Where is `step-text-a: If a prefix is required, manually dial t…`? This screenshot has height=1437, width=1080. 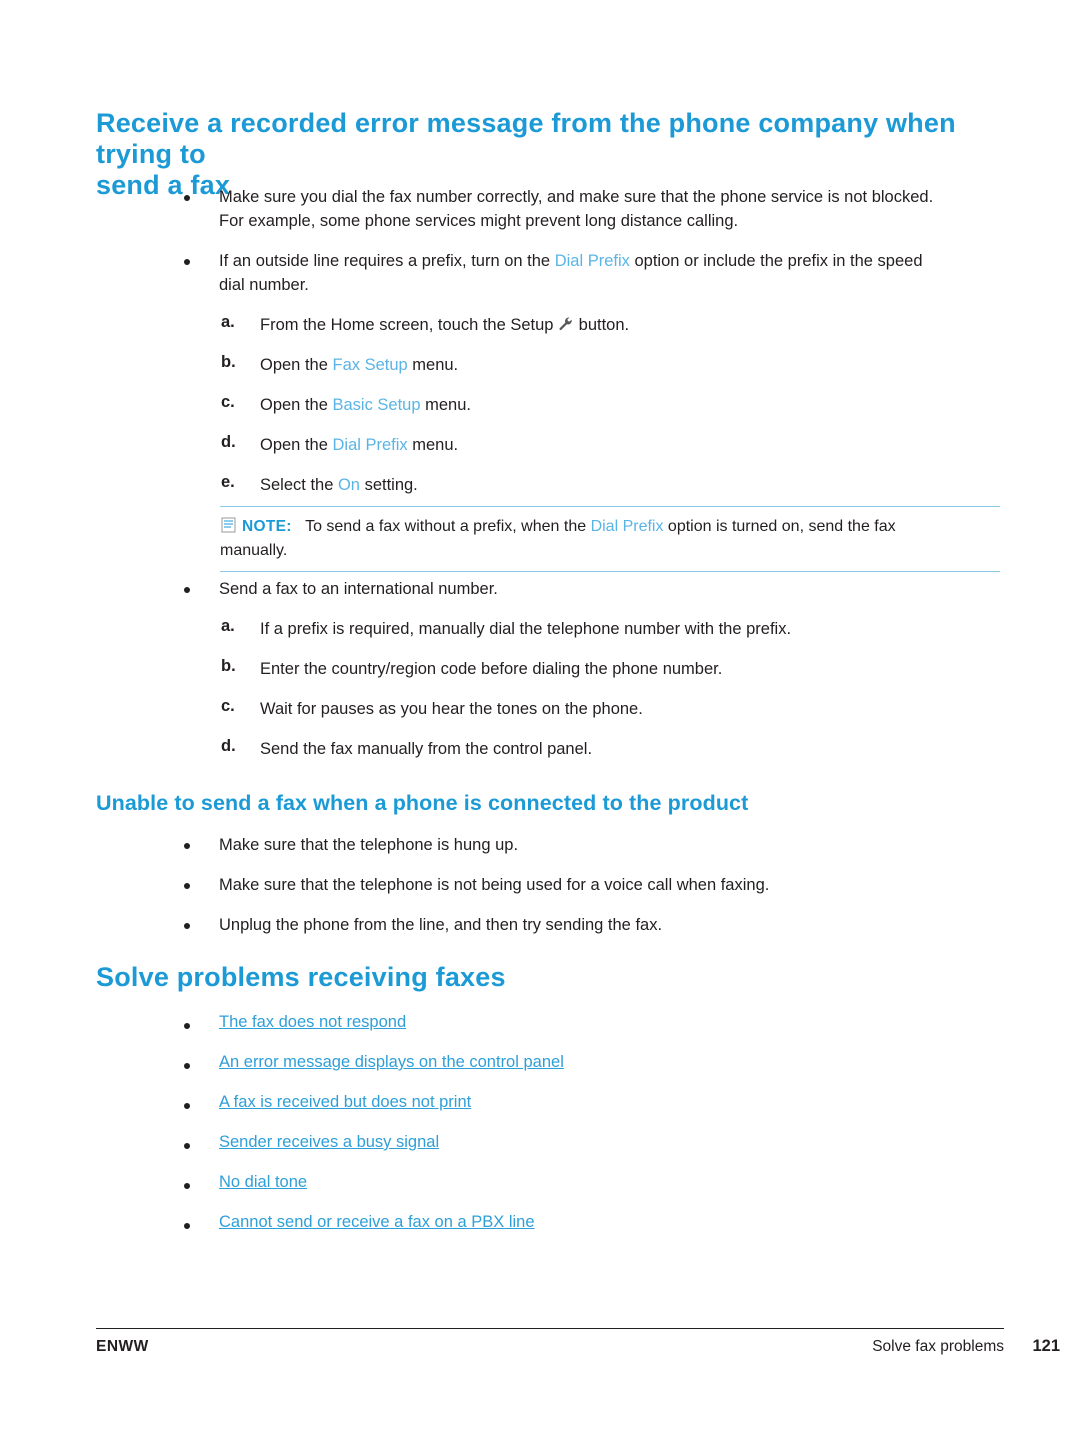
step-text-a: If a prefix is required, manually dial t… is located at coordinates (526, 629).